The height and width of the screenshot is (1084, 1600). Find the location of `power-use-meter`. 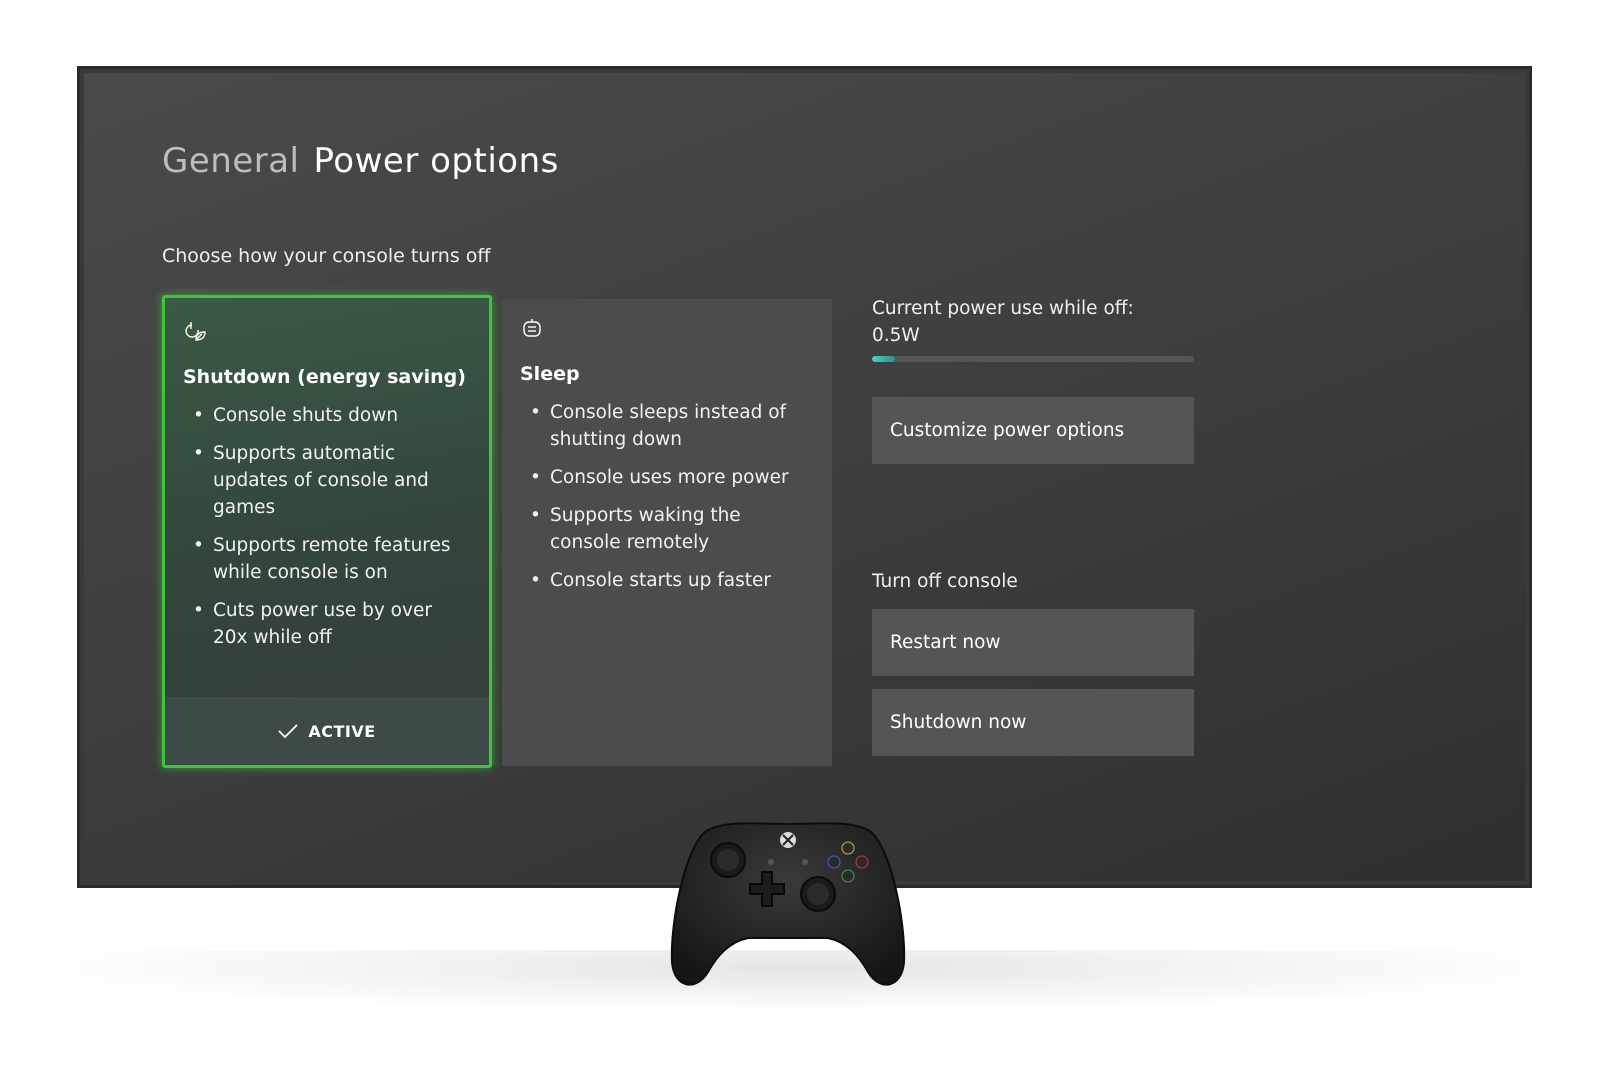

power-use-meter is located at coordinates (1033, 359).